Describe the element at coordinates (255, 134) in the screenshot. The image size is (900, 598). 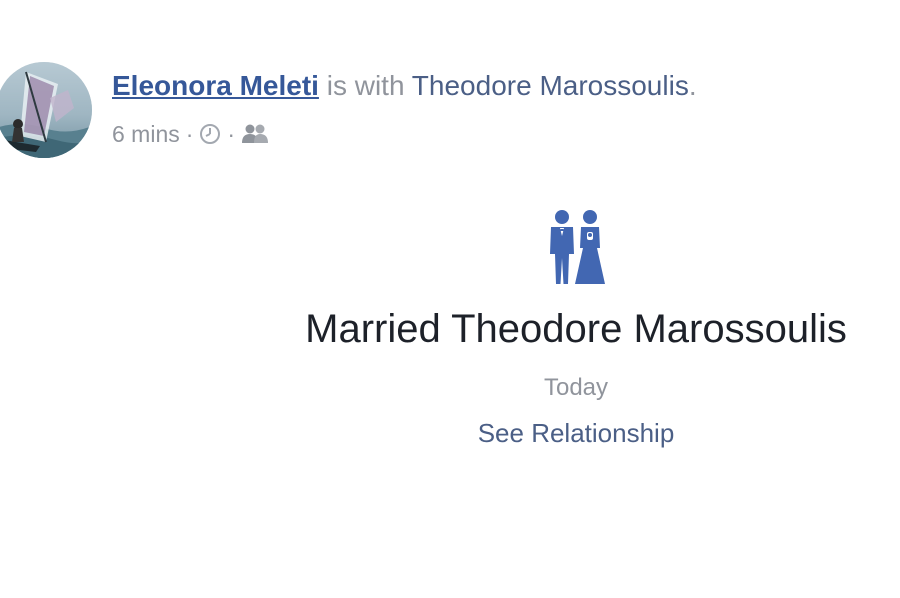
I see `friends-icon` at that location.